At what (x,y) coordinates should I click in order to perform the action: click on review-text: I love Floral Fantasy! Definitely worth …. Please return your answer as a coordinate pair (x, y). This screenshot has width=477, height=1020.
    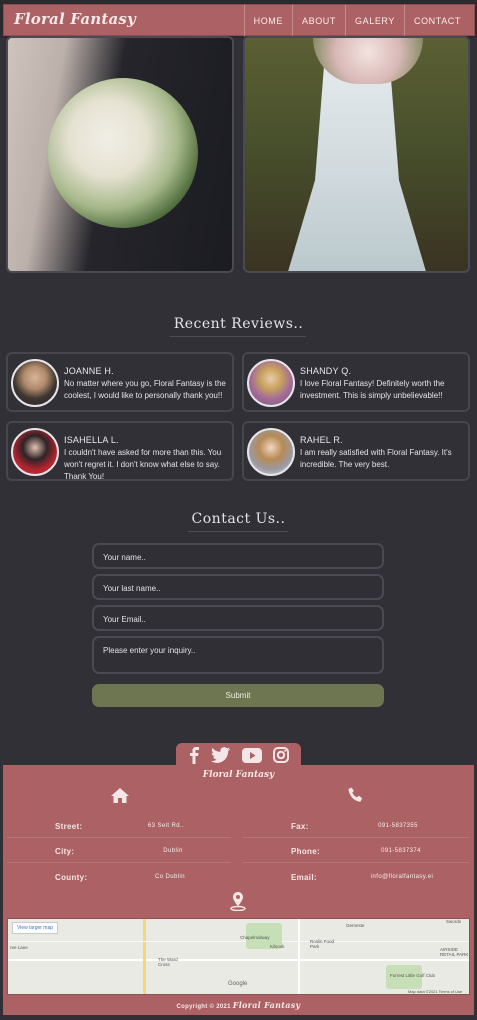
    Looking at the image, I should click on (372, 389).